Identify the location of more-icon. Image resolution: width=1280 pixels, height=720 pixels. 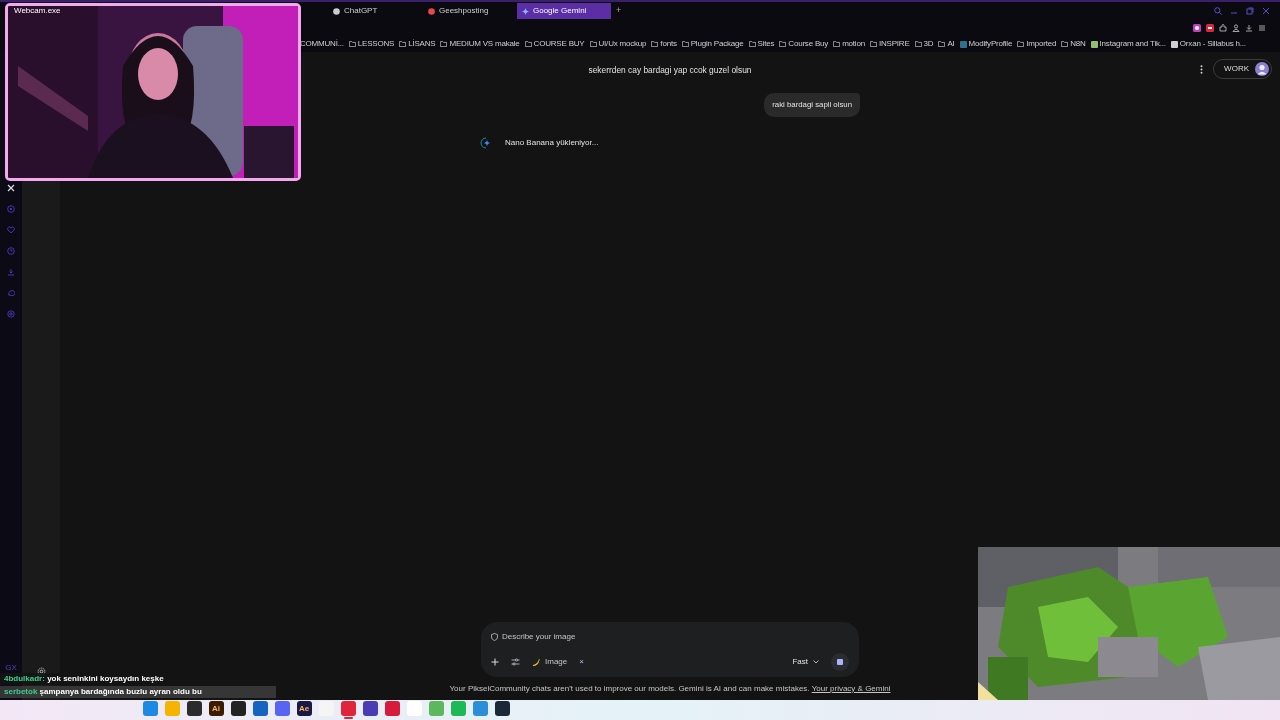
(1202, 69).